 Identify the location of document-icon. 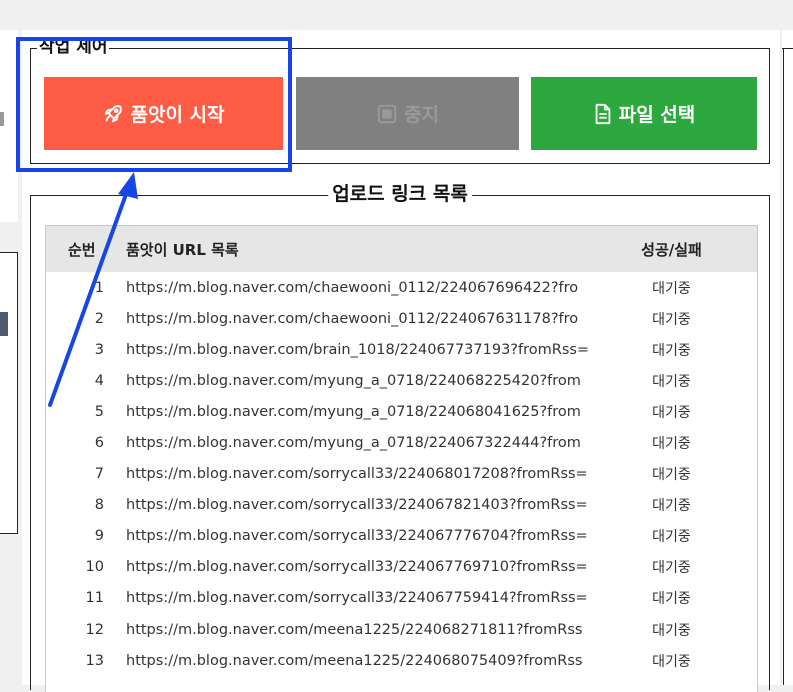
(603, 114).